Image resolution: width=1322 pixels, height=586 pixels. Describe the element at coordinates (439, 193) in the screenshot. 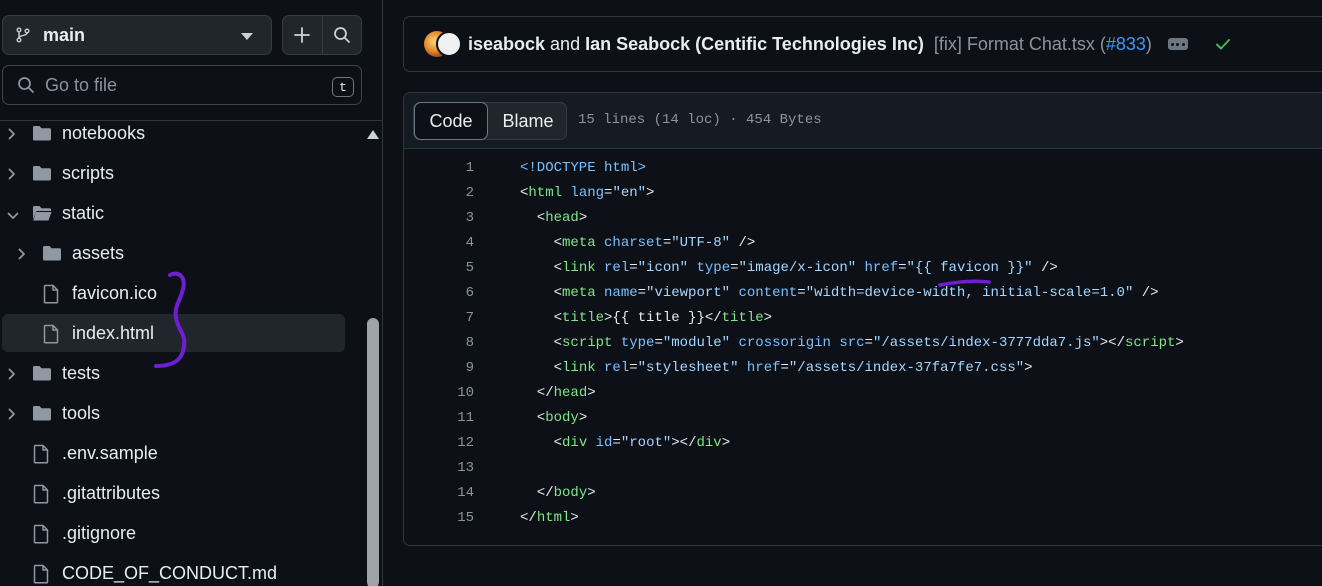

I see `line-number: 2` at that location.